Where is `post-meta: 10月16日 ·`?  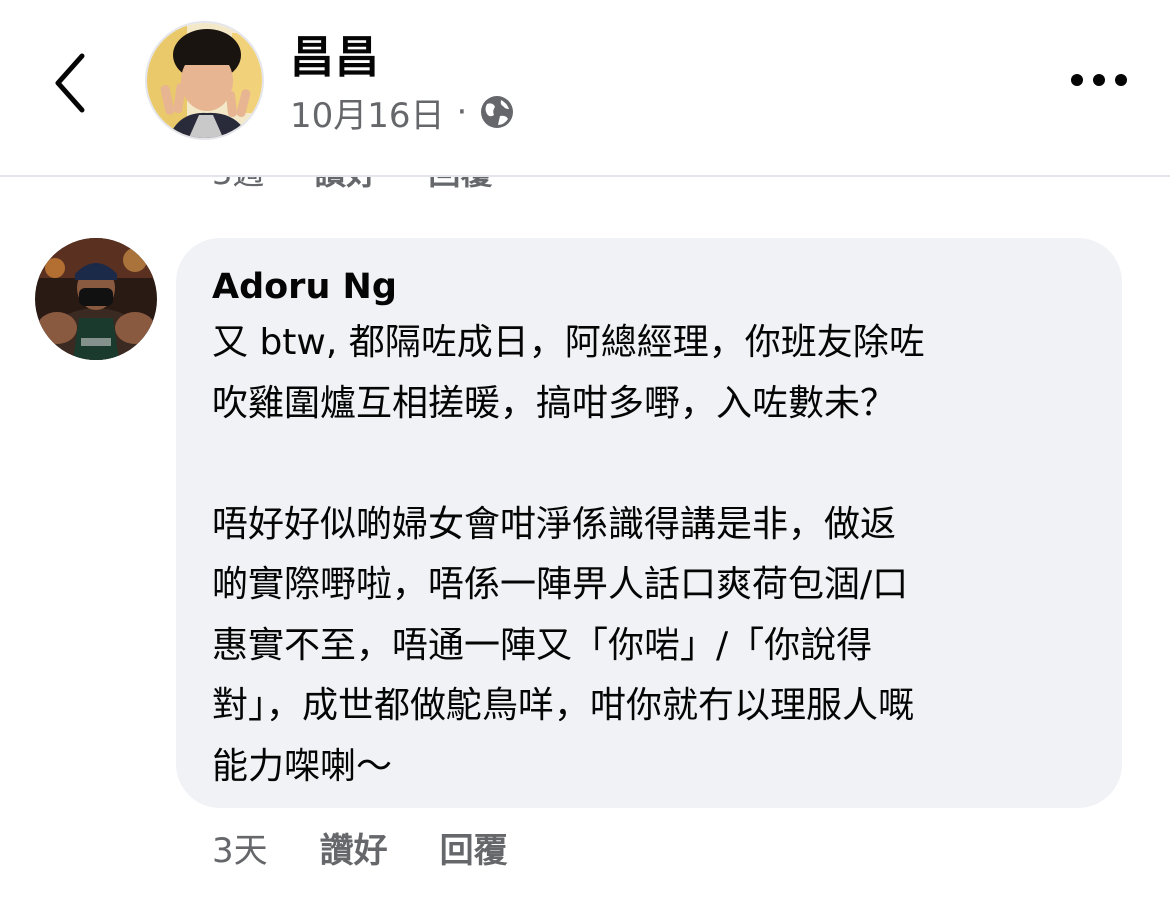 post-meta: 10月16日 · is located at coordinates (402, 112).